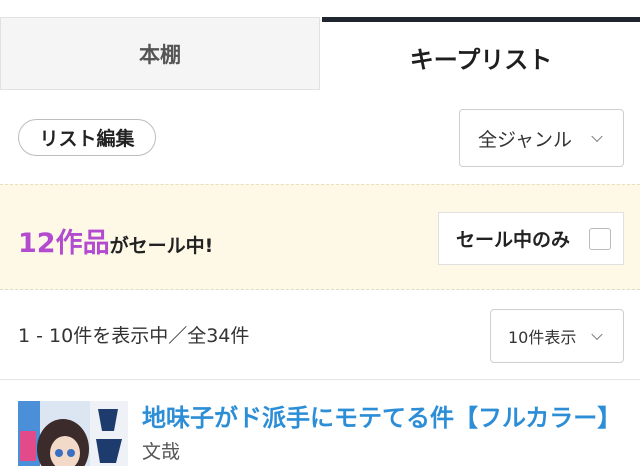 This screenshot has width=640, height=466. Describe the element at coordinates (481, 59) in the screenshot. I see `tab-keep-list-label: キープリスト` at that location.